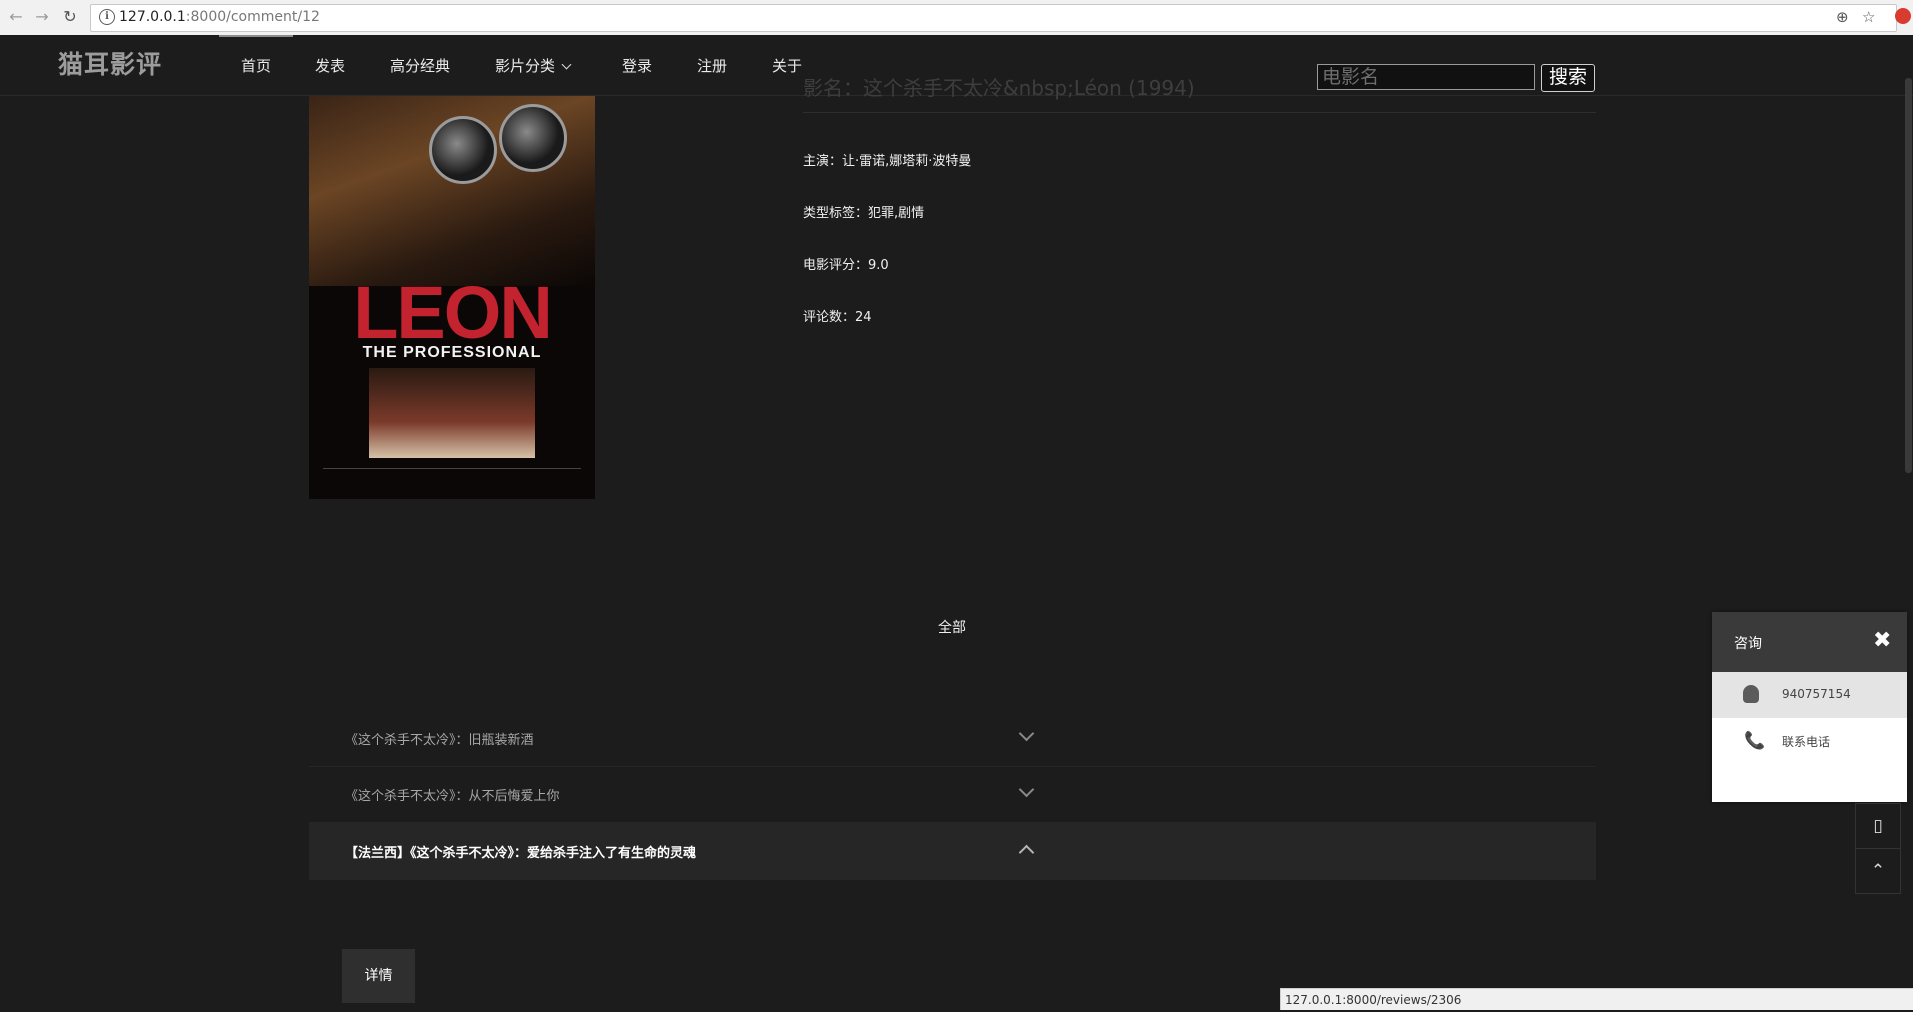 The image size is (1913, 1012). Describe the element at coordinates (1596, 999) in the screenshot. I see `status-bar-url: 127.0.0.1:8000/reviews/2306` at that location.